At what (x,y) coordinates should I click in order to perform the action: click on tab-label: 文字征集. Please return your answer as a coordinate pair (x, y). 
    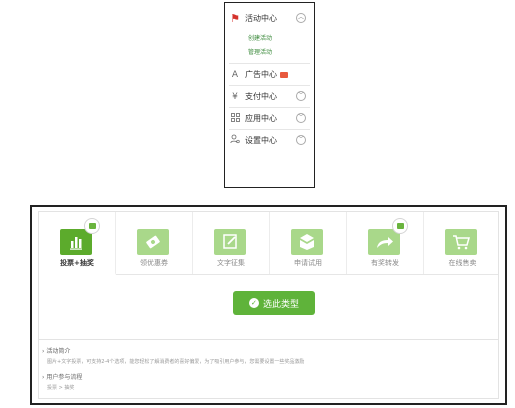
    Looking at the image, I should click on (231, 263).